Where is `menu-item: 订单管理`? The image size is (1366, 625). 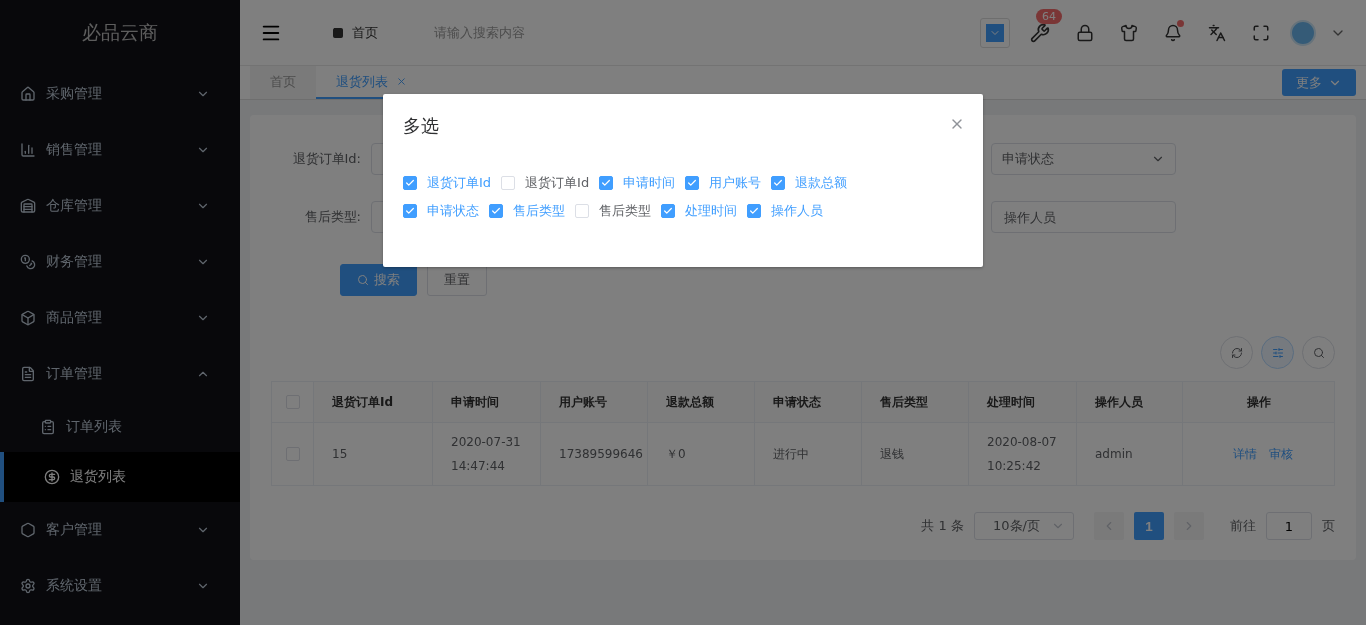
menu-item: 订单管理 is located at coordinates (120, 374).